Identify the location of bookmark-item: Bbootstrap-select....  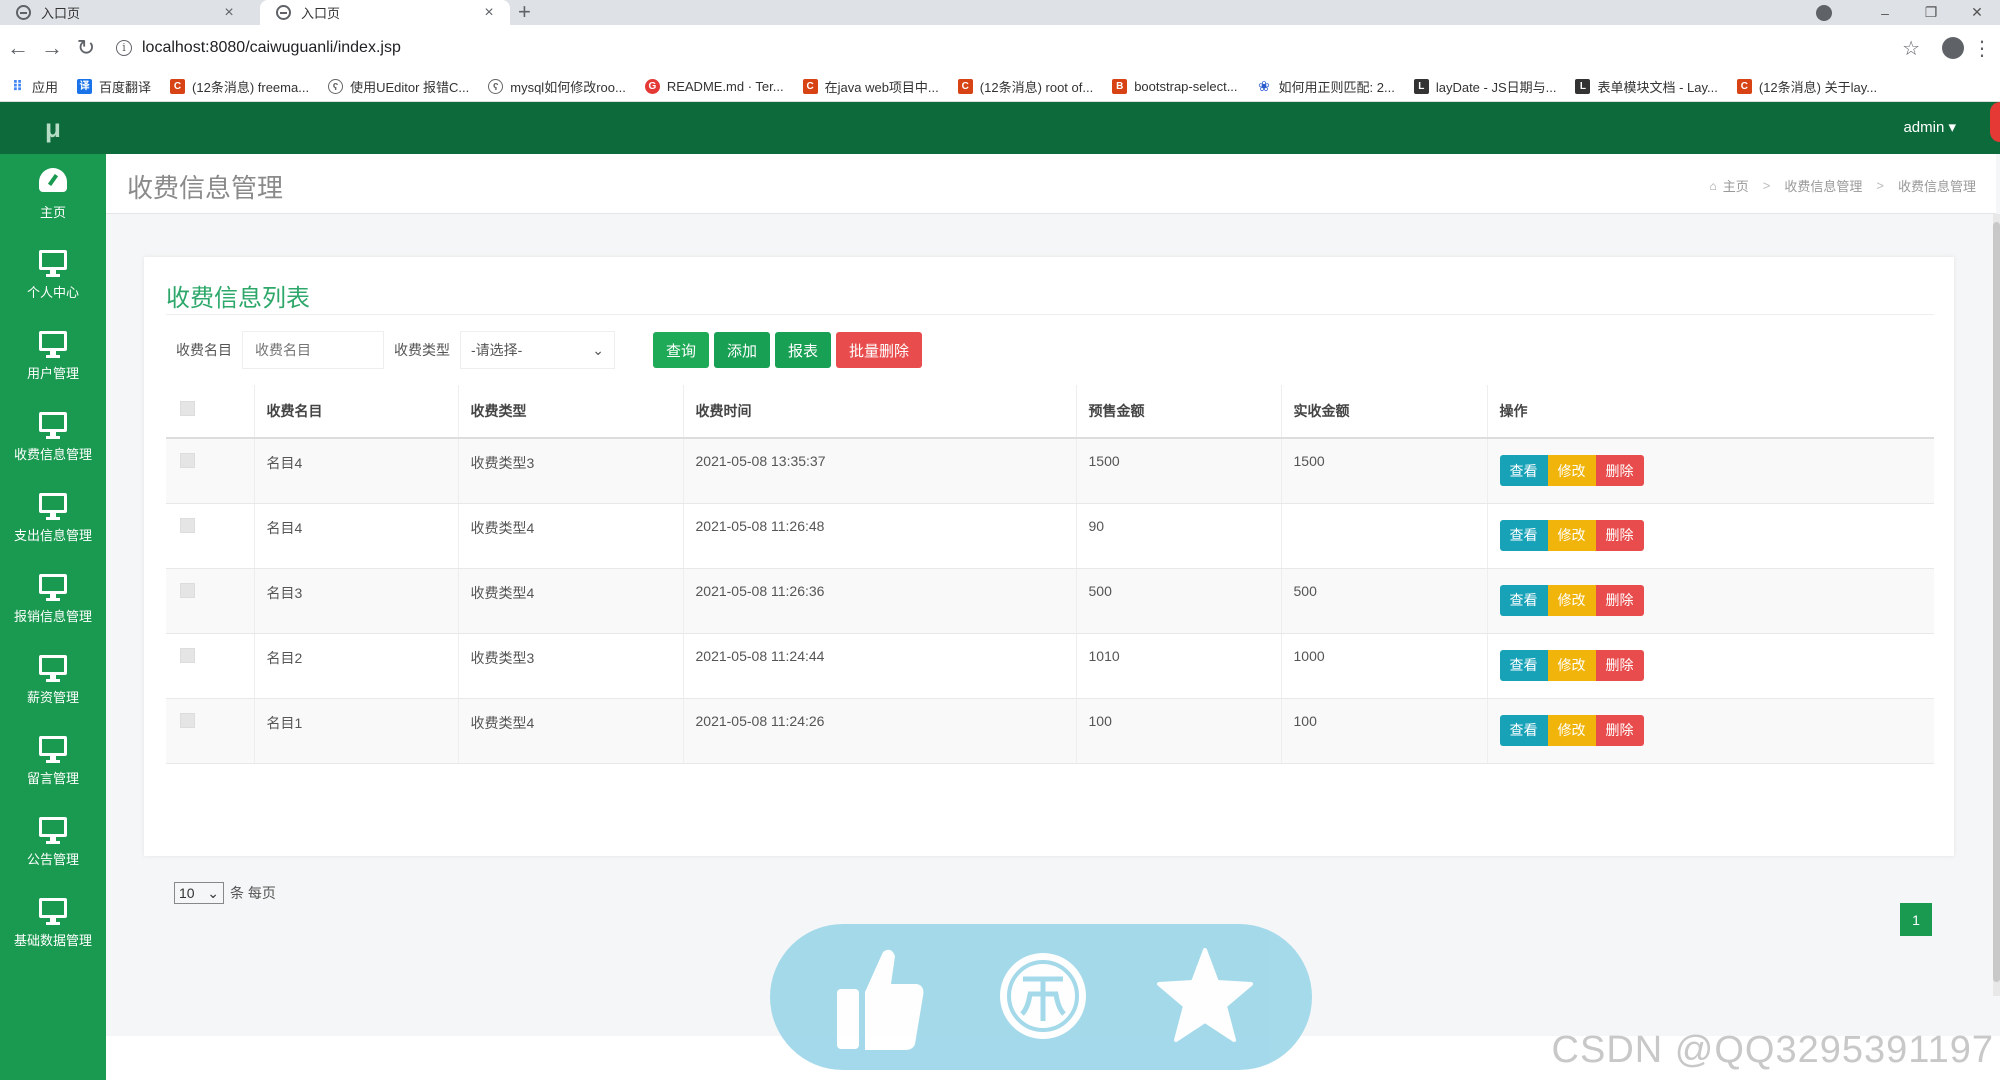
(1175, 86).